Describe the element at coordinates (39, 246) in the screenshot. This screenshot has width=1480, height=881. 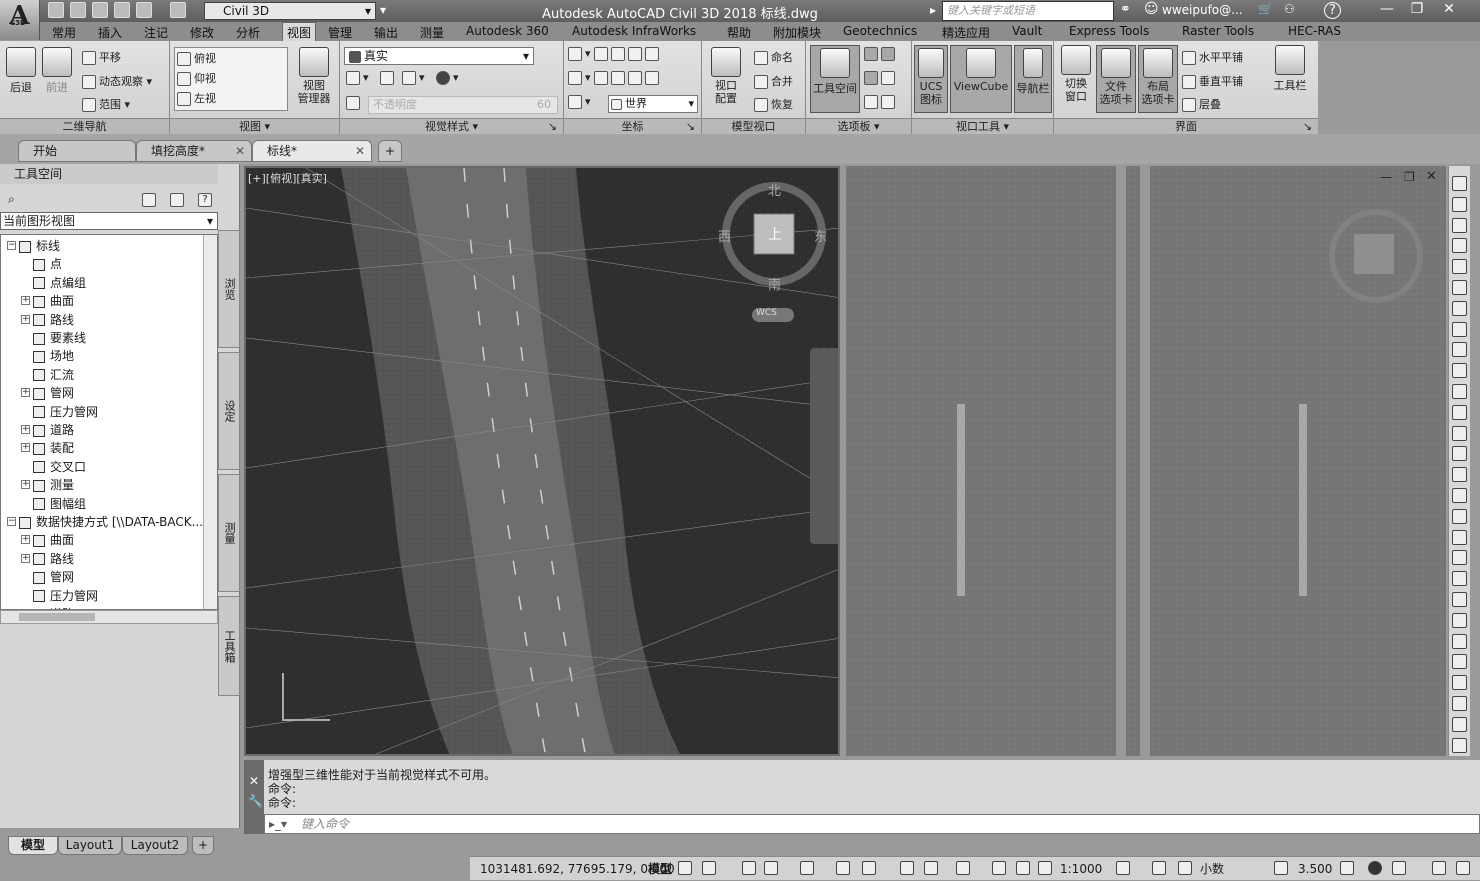
I see `tree-item: 标线` at that location.